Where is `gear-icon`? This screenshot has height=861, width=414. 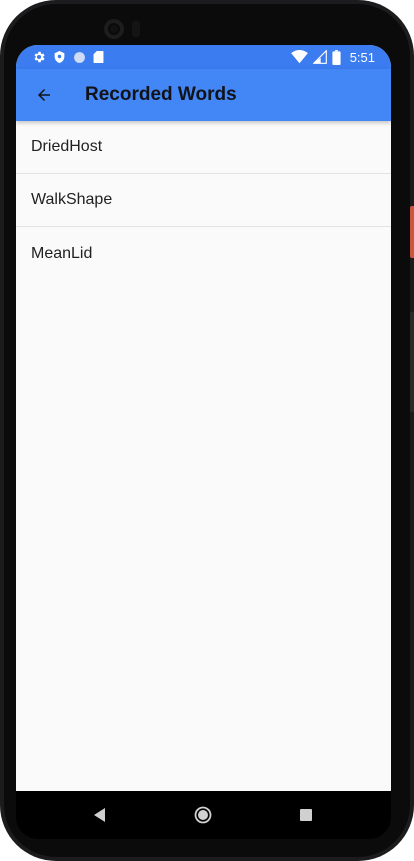 gear-icon is located at coordinates (39, 57).